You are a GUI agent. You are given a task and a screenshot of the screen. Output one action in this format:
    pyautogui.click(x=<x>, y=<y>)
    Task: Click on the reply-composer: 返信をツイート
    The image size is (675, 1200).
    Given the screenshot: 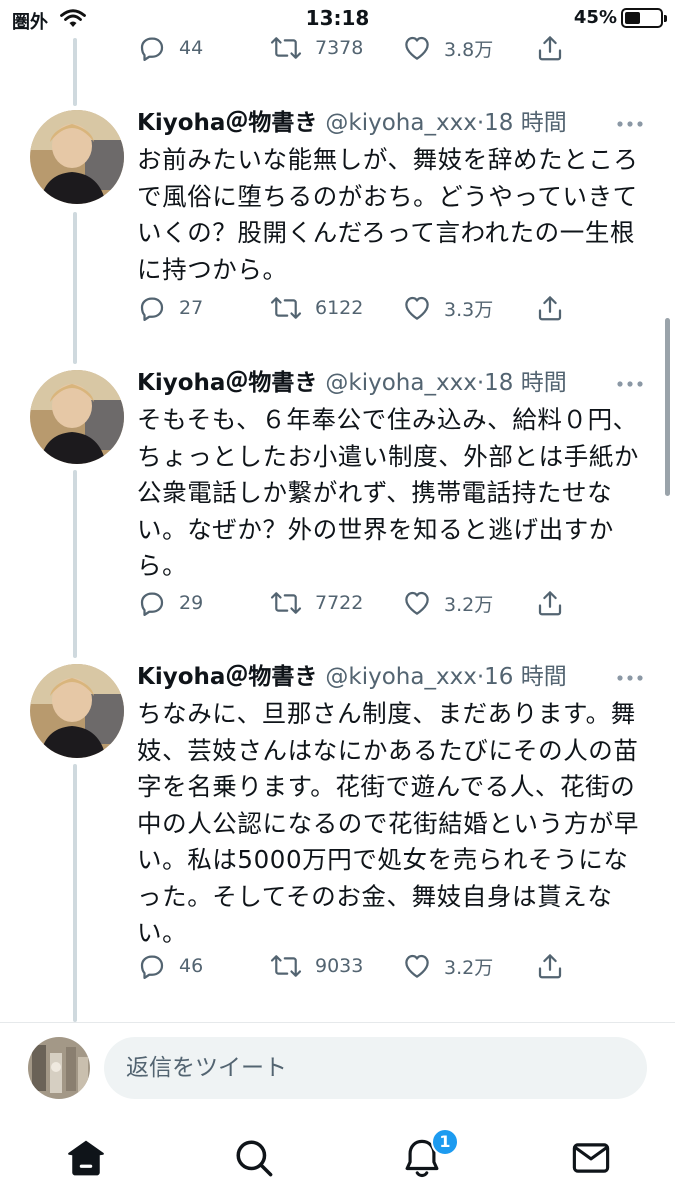 What is the action you would take?
    pyautogui.click(x=337, y=1067)
    